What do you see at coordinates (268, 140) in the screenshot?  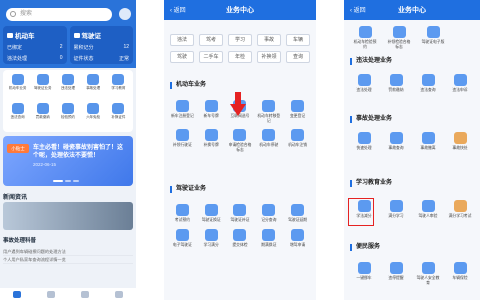 I see `service-item: 机动车停驶` at bounding box center [268, 140].